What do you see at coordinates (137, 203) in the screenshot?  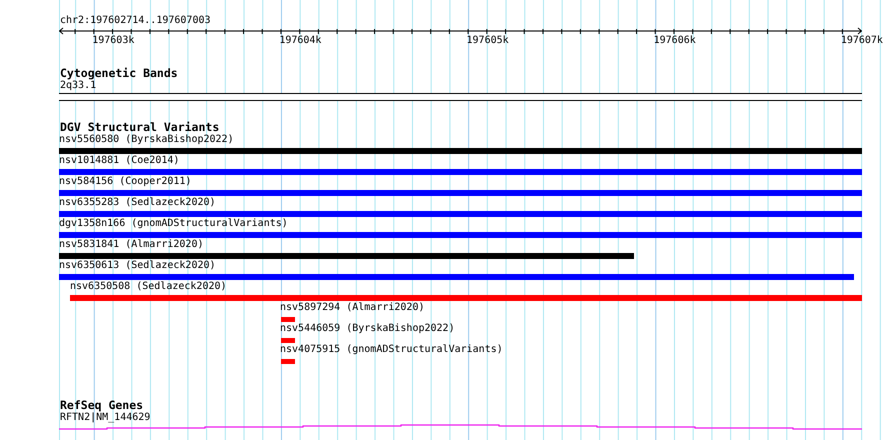 I see `variant-label: nsv6355283 (Sedlazeck2020)` at bounding box center [137, 203].